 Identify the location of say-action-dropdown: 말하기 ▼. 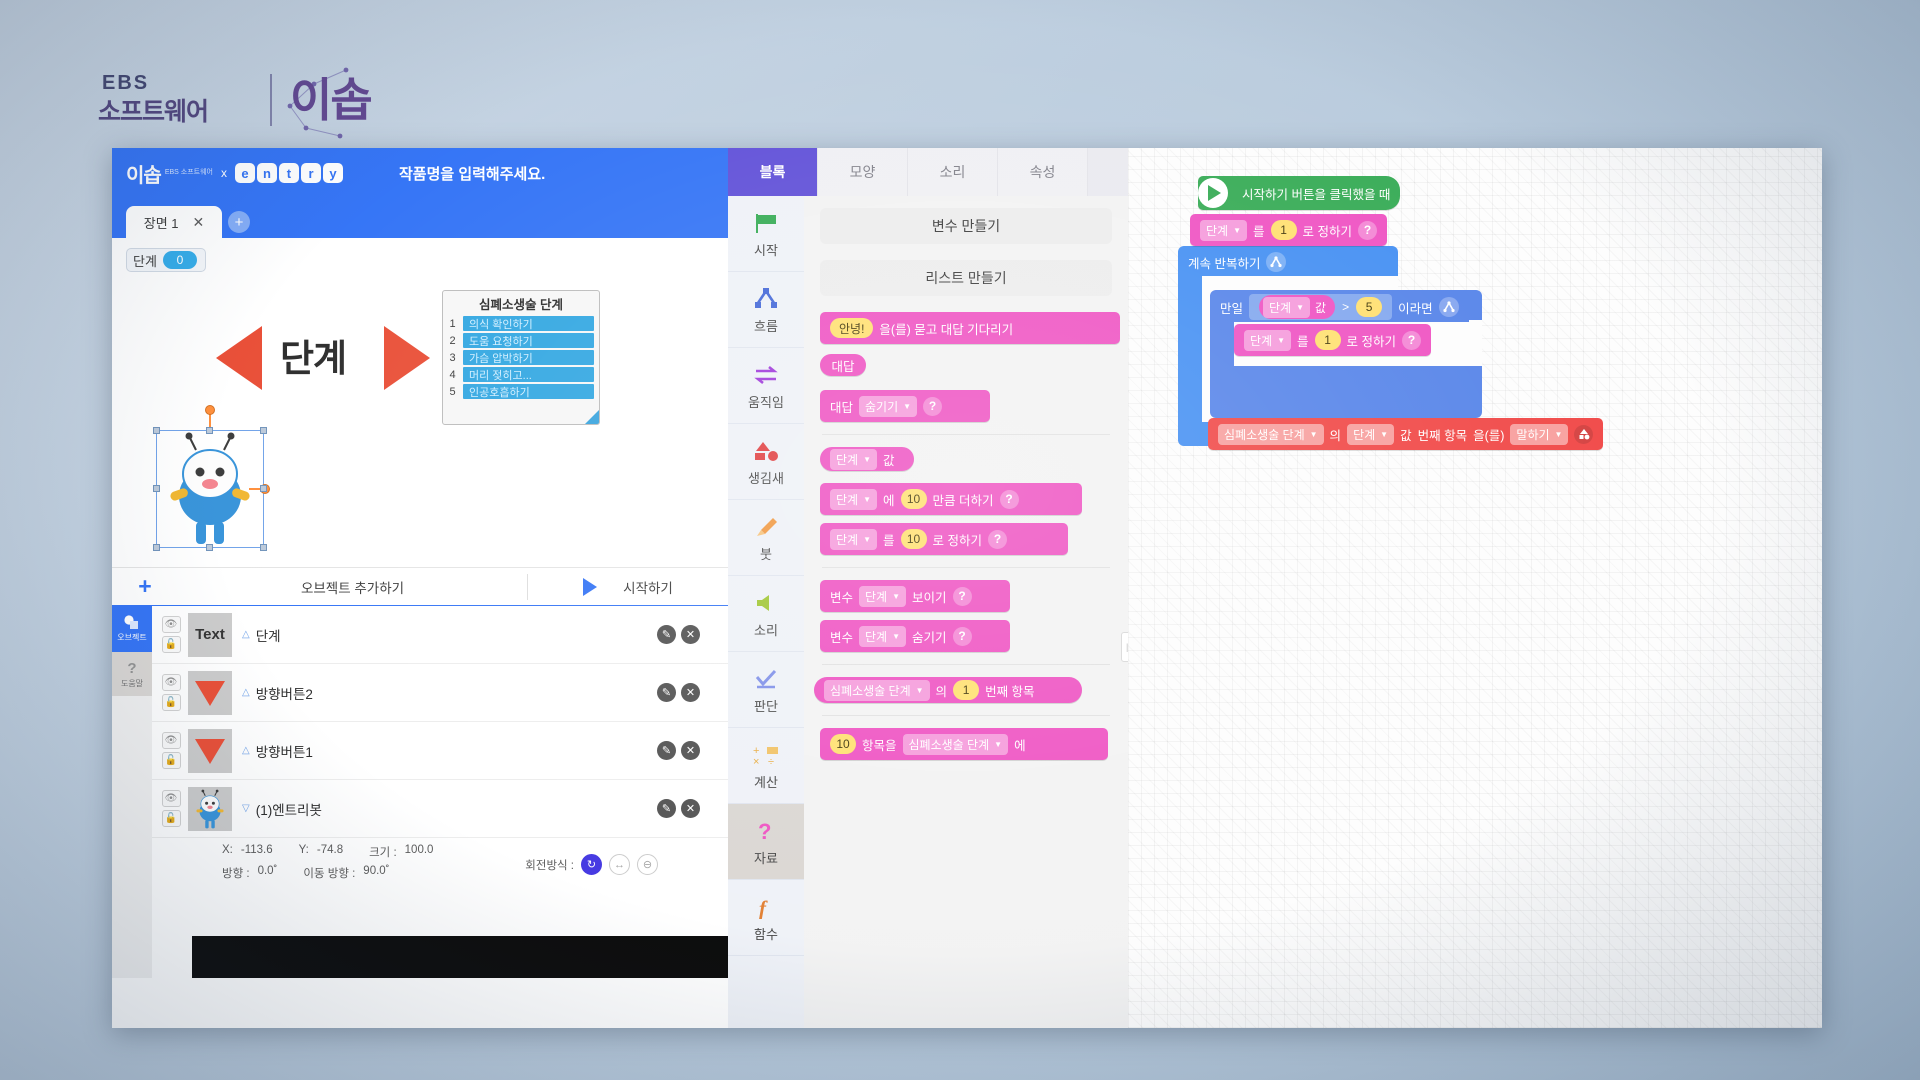
(1539, 434).